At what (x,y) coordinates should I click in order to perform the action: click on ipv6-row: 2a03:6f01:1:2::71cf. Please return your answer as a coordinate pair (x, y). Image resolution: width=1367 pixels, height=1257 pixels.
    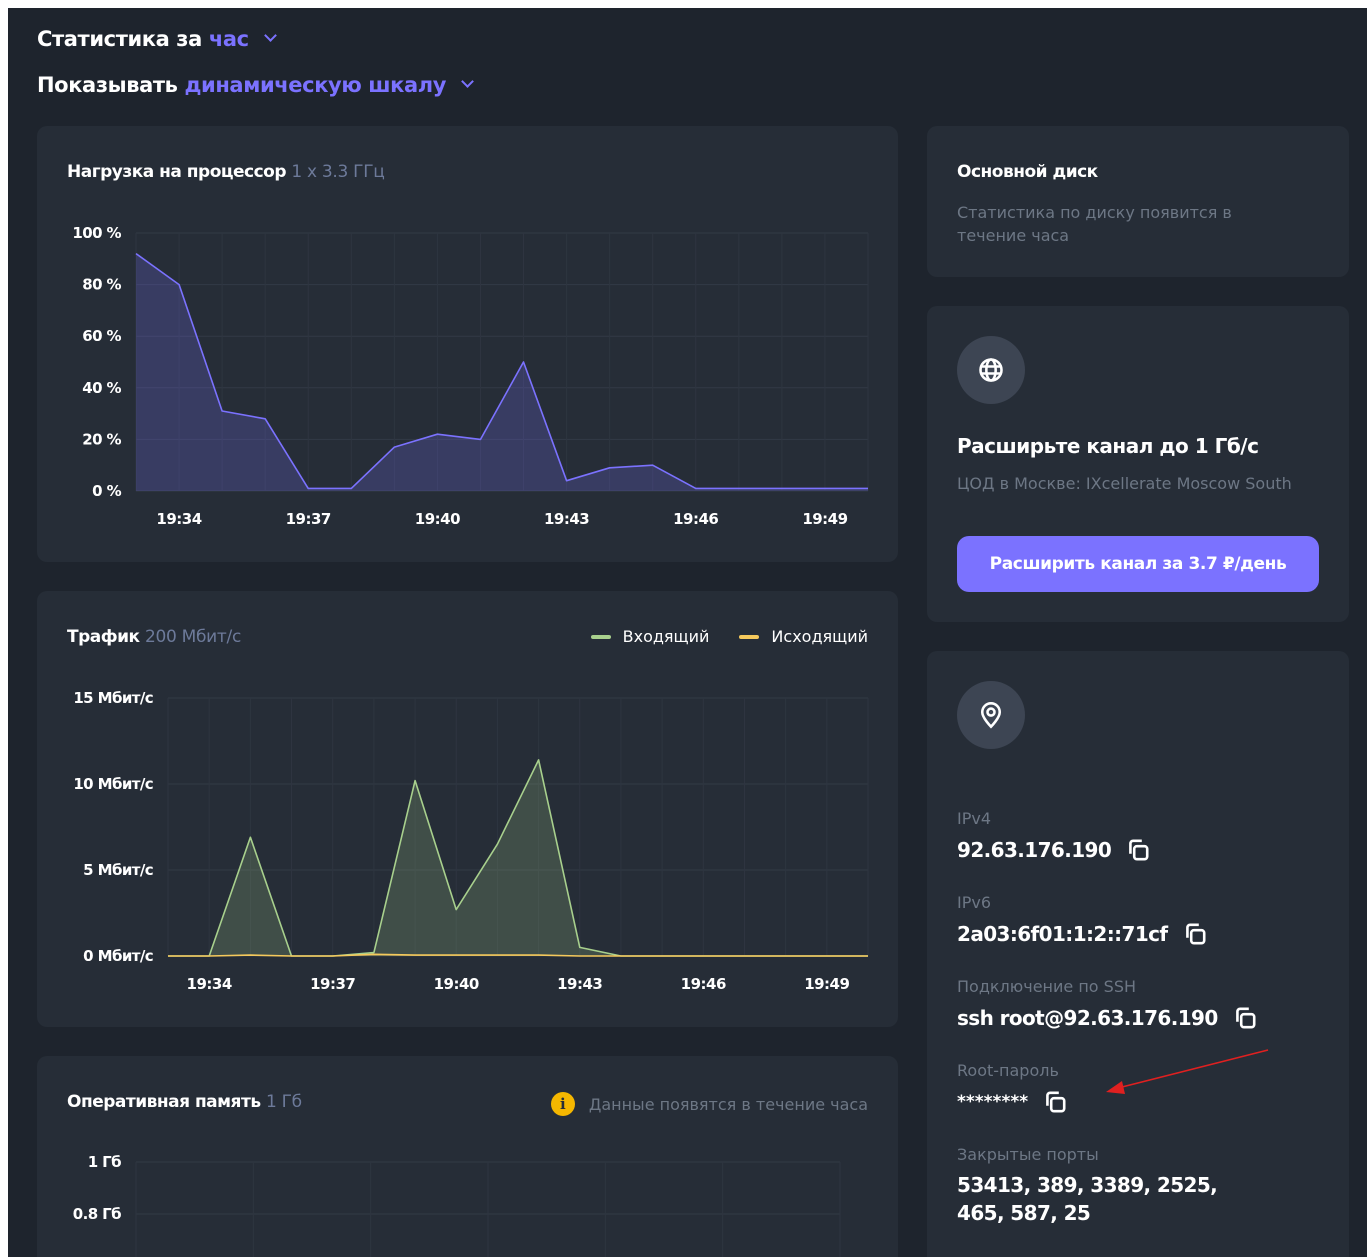
    Looking at the image, I should click on (1082, 934).